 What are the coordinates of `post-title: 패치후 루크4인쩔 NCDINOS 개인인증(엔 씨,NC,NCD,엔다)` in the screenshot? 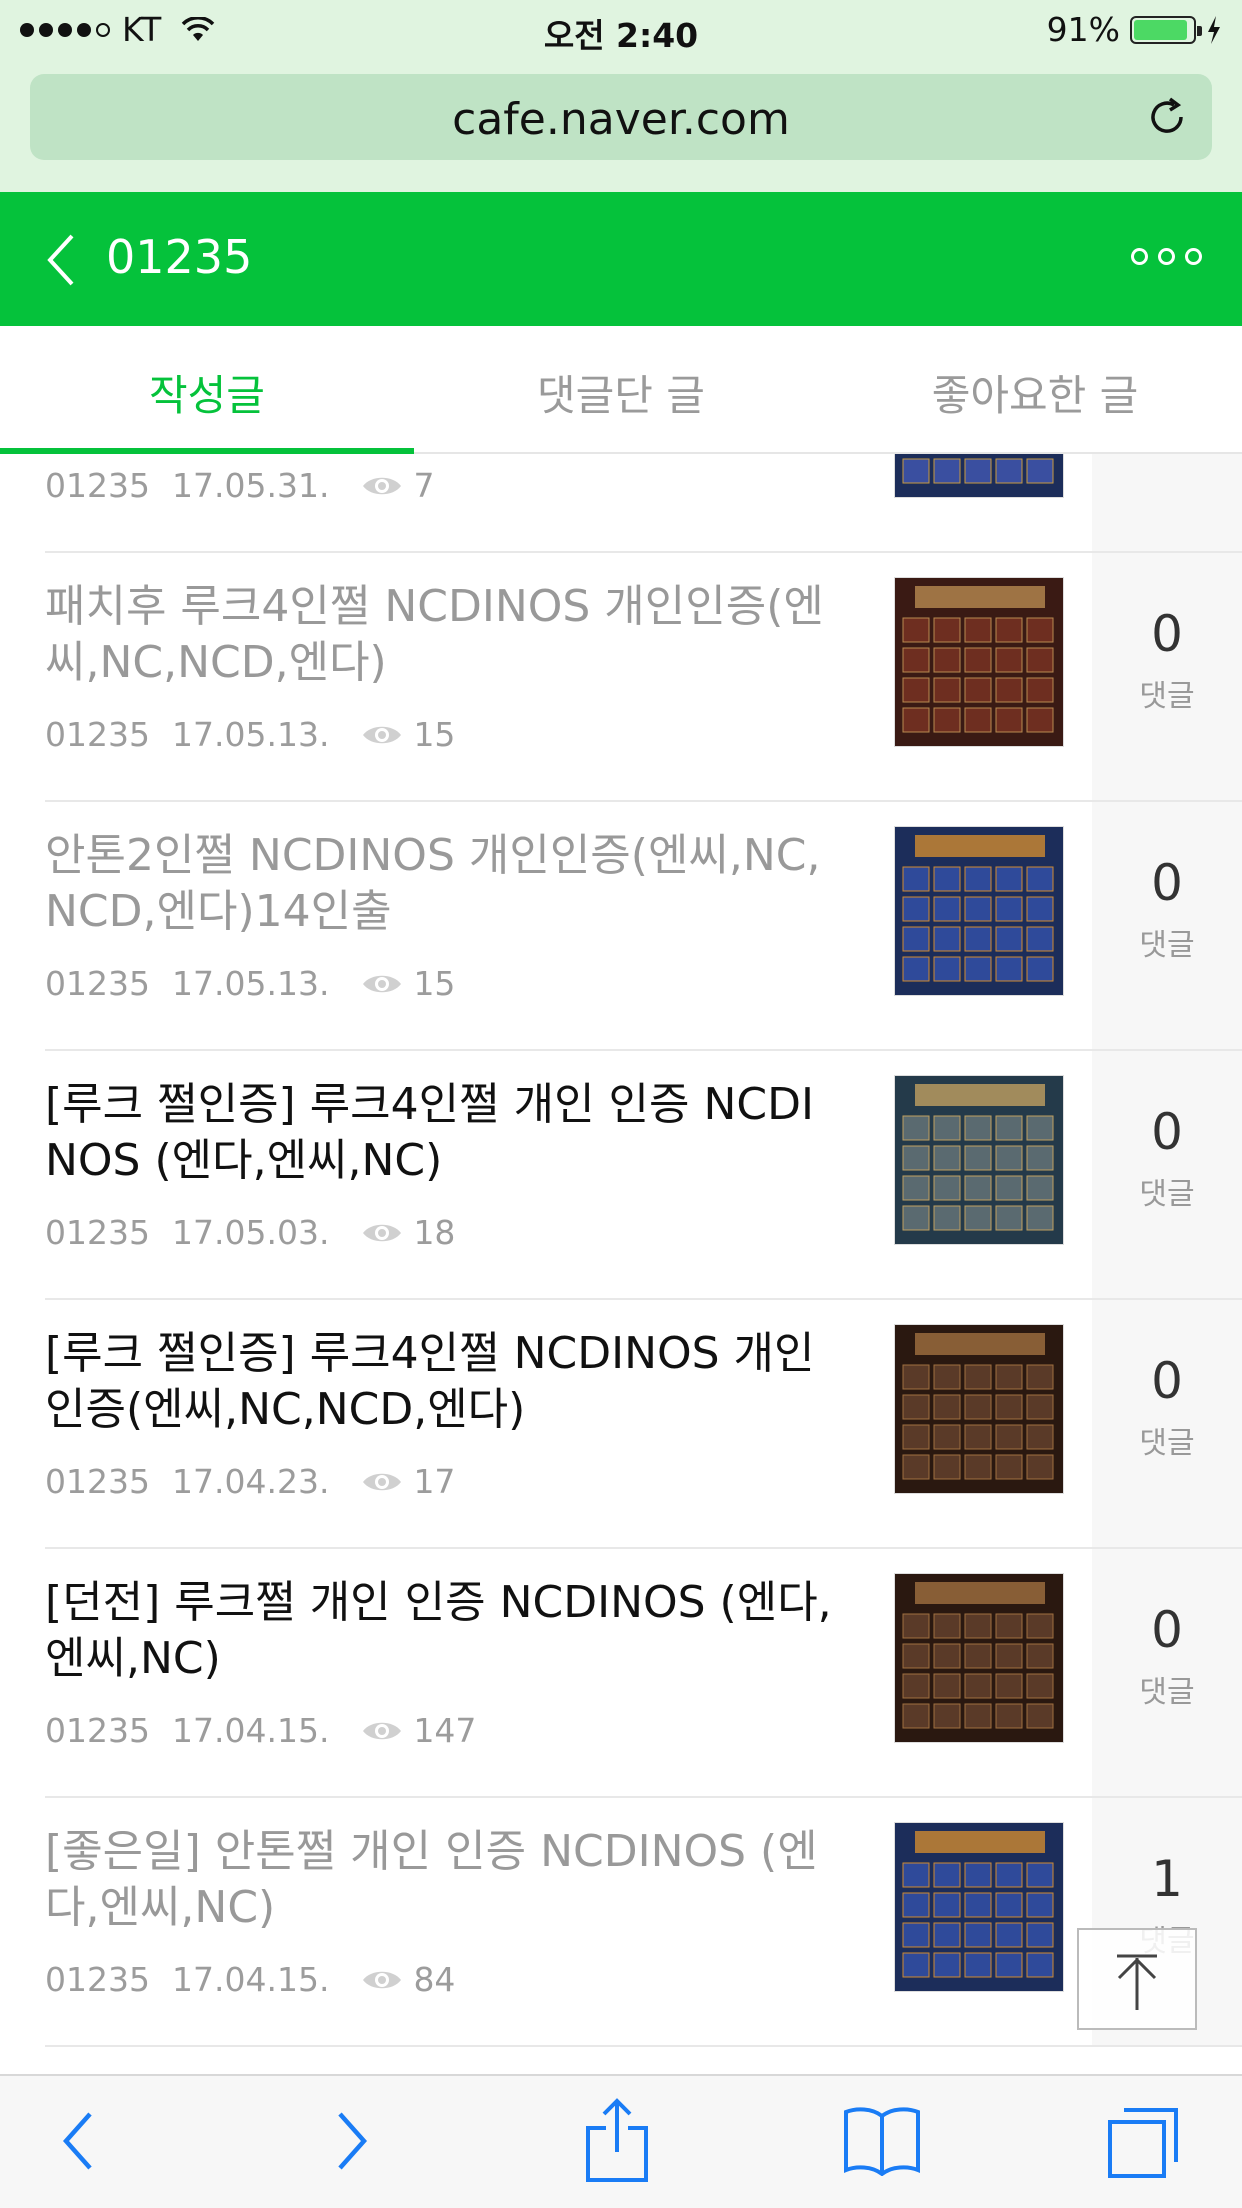 It's located at (450, 635).